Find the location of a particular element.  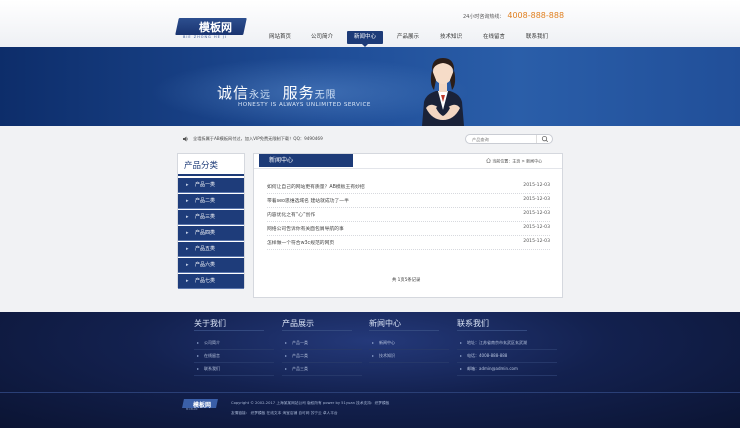

sidebar-item-label: 产品三类 is located at coordinates (205, 217).